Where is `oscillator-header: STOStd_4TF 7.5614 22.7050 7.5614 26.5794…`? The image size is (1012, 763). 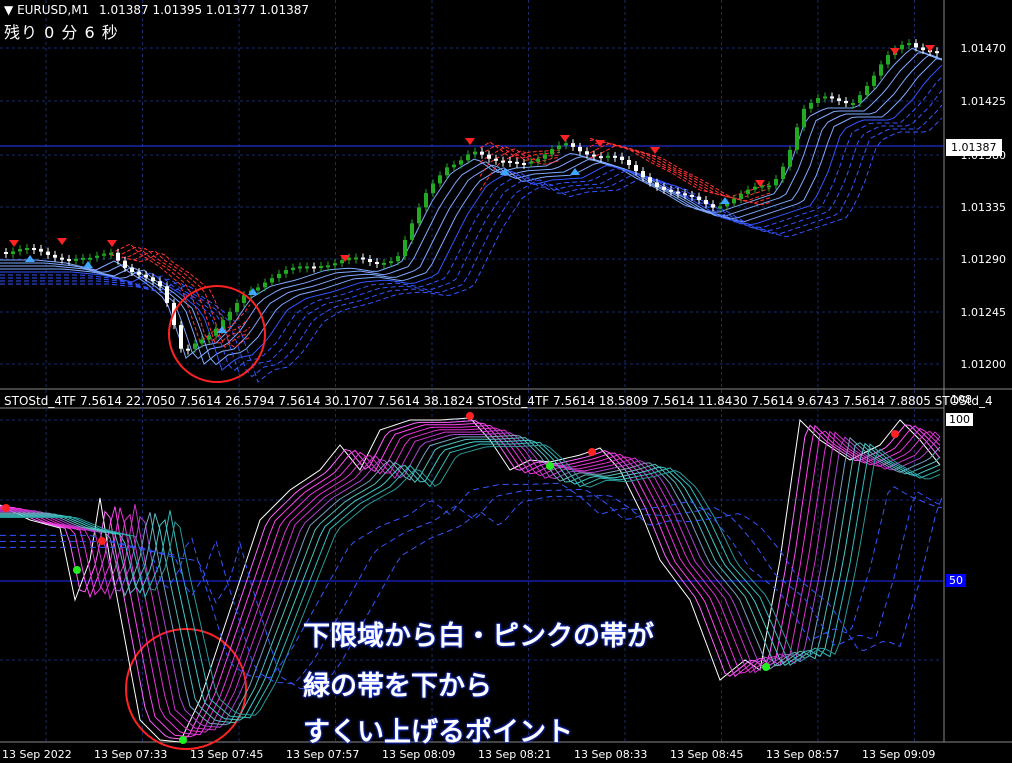
oscillator-header: STOStd_4TF 7.5614 22.7050 7.5614 26.5794… is located at coordinates (498, 401).